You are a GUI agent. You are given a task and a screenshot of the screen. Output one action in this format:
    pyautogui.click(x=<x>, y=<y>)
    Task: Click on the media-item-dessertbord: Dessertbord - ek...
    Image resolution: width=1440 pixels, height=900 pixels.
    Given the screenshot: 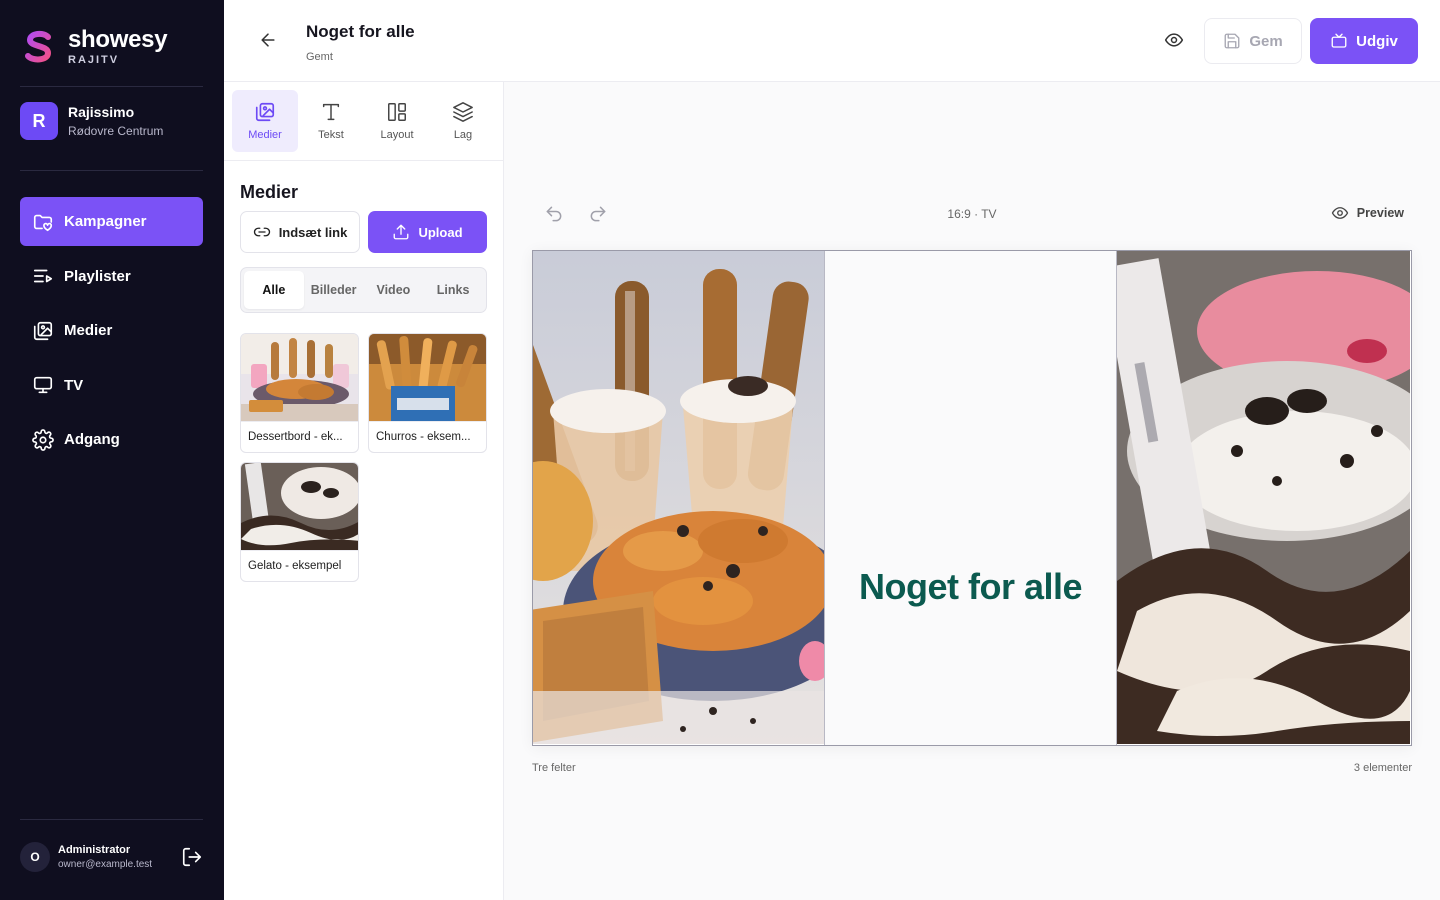 What is the action you would take?
    pyautogui.click(x=299, y=393)
    